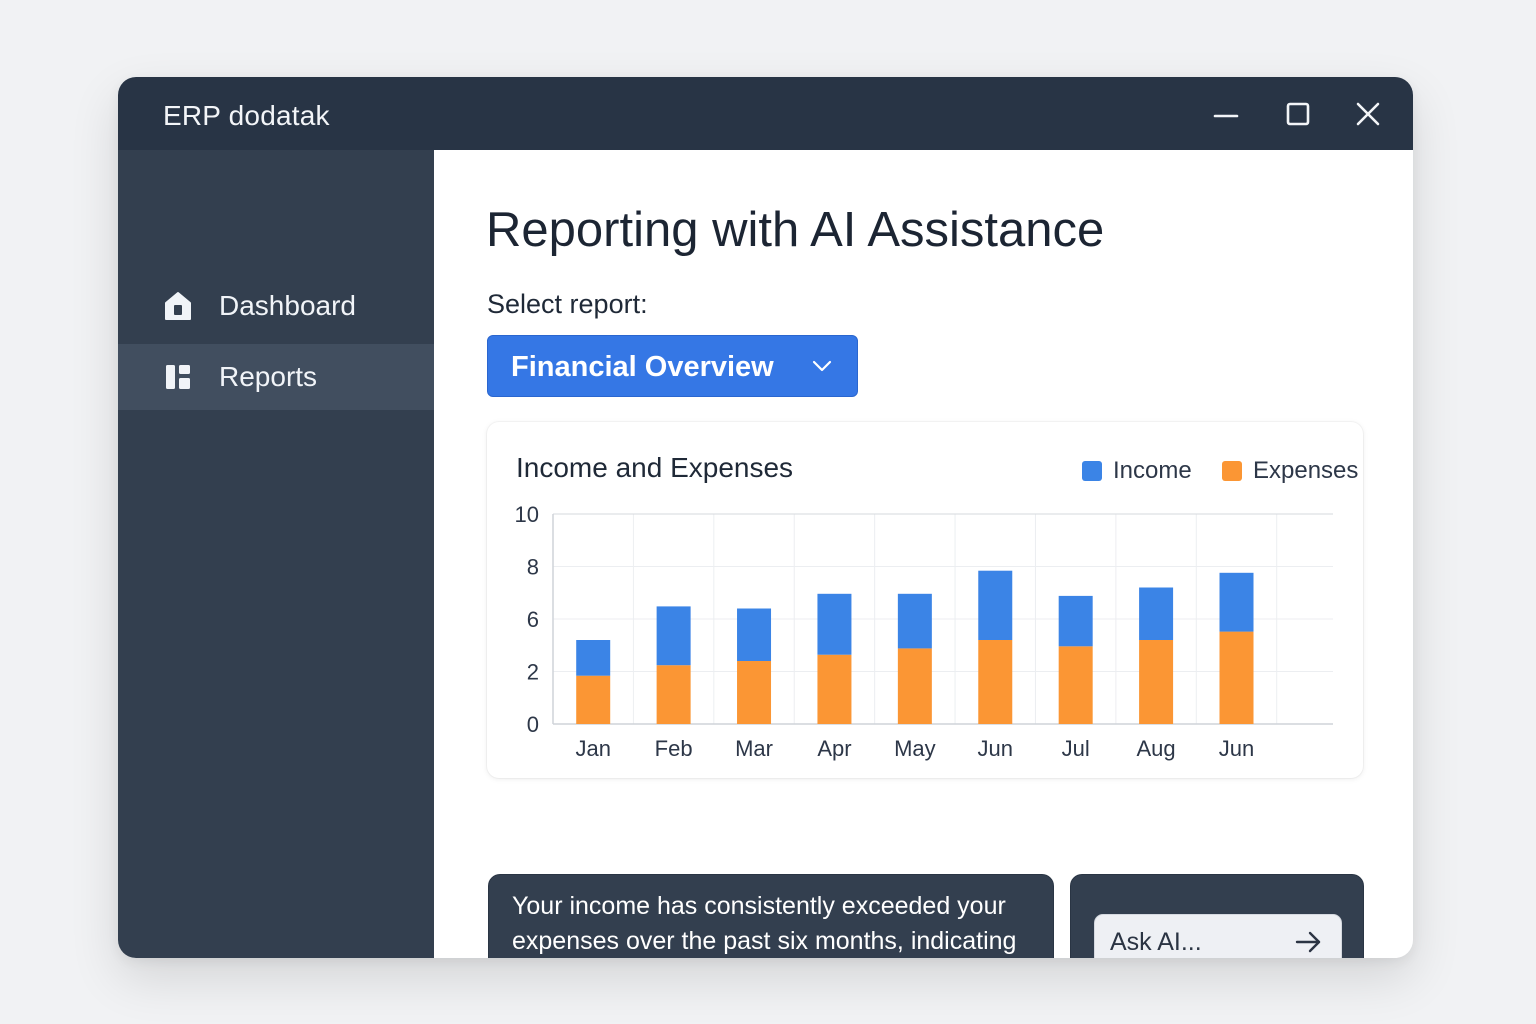  I want to click on y-tick-label: 8, so click(533, 567).